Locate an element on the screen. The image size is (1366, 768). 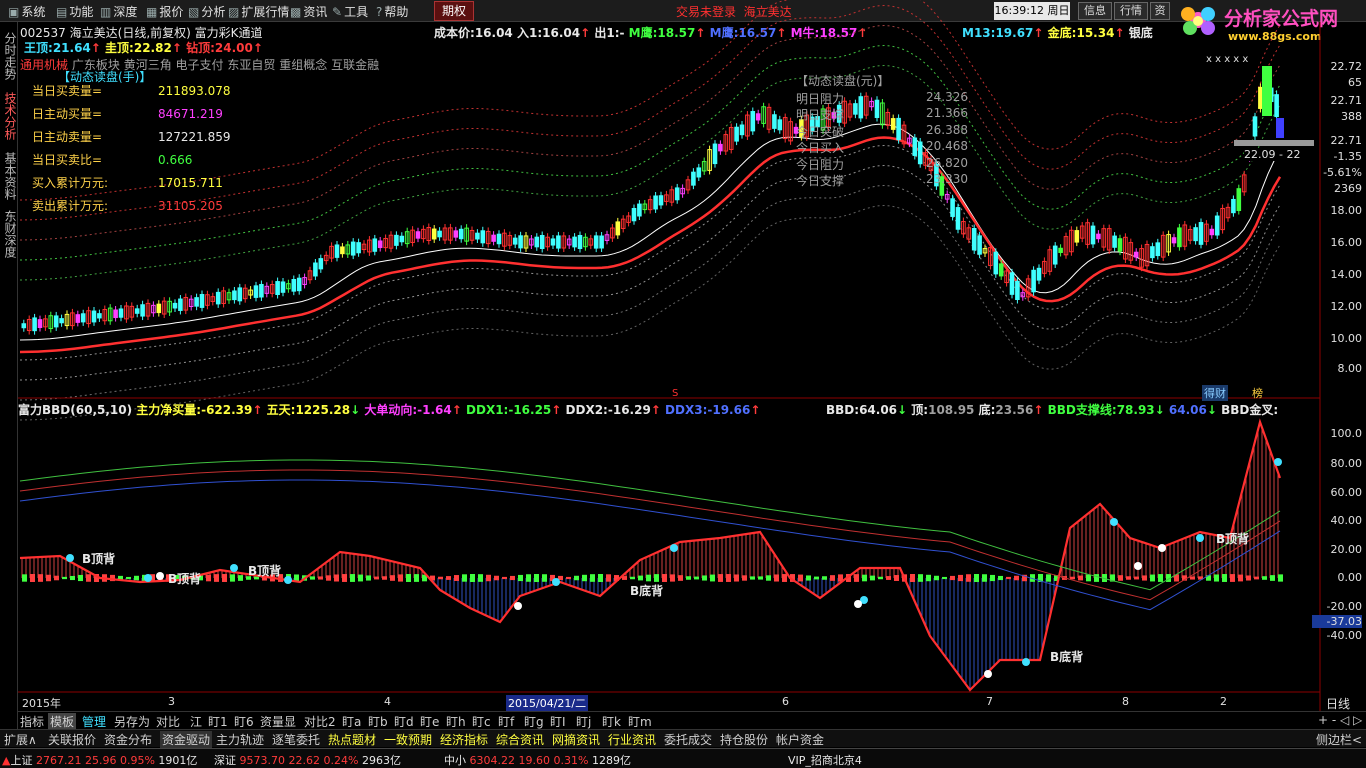
tab-watch-e: 盯e is located at coordinates (429, 721).